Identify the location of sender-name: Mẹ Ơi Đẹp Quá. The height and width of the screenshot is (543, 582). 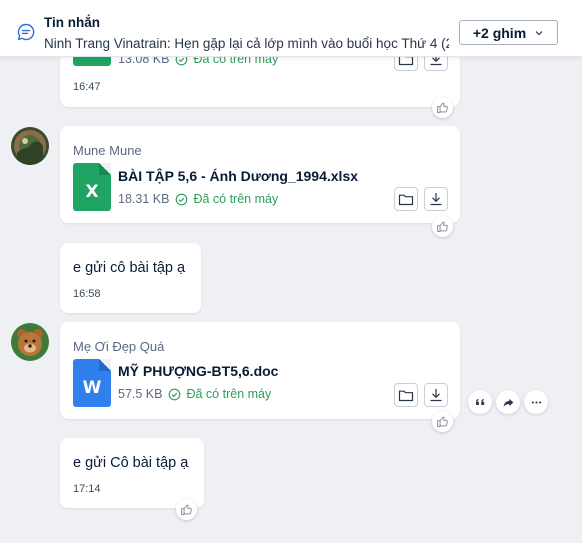
(119, 346).